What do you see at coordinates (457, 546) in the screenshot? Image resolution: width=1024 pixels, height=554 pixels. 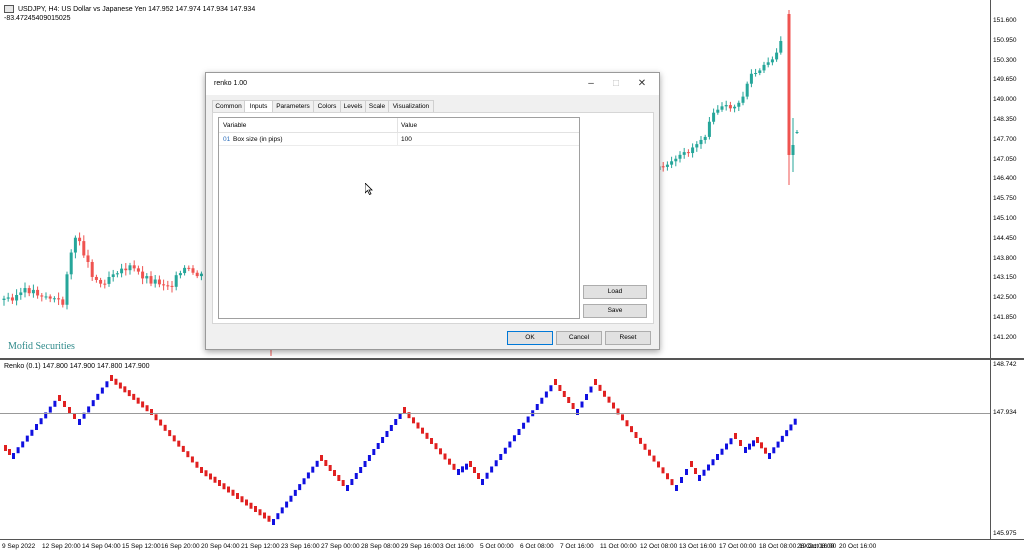 I see `time-axis-label: 3 Oct 16:00` at bounding box center [457, 546].